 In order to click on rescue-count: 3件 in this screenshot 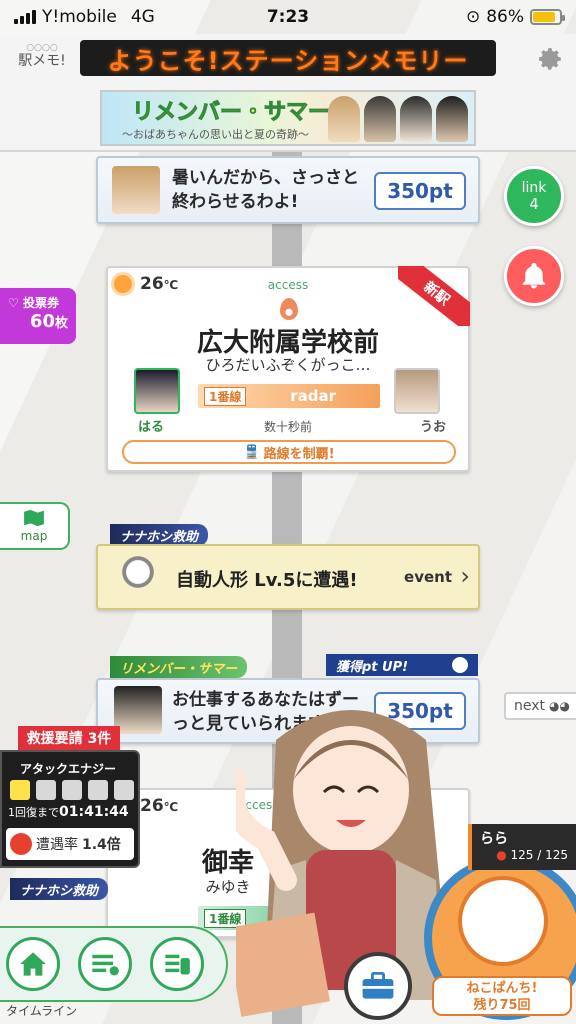, I will do `click(99, 739)`.